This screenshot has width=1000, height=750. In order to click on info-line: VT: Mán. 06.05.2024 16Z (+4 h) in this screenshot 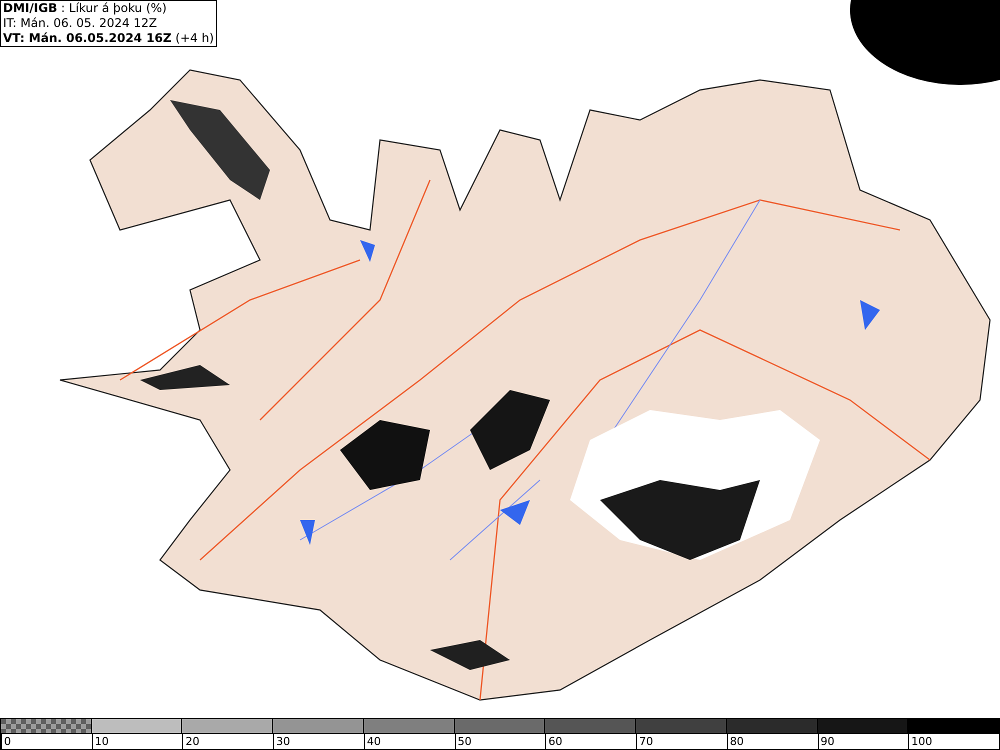, I will do `click(108, 38)`.